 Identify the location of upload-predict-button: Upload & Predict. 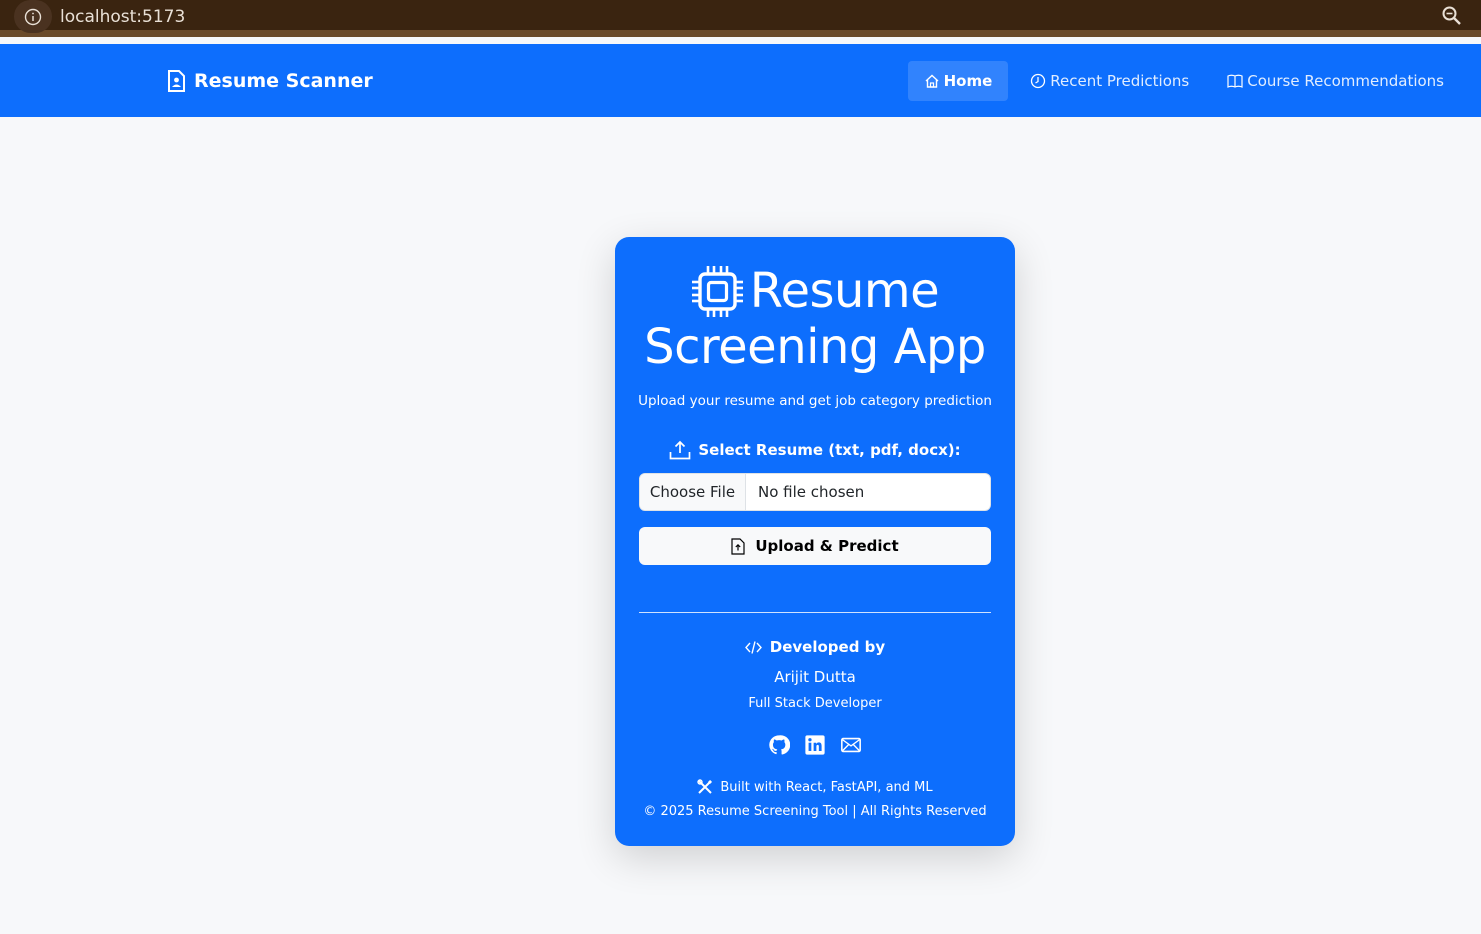
(815, 546).